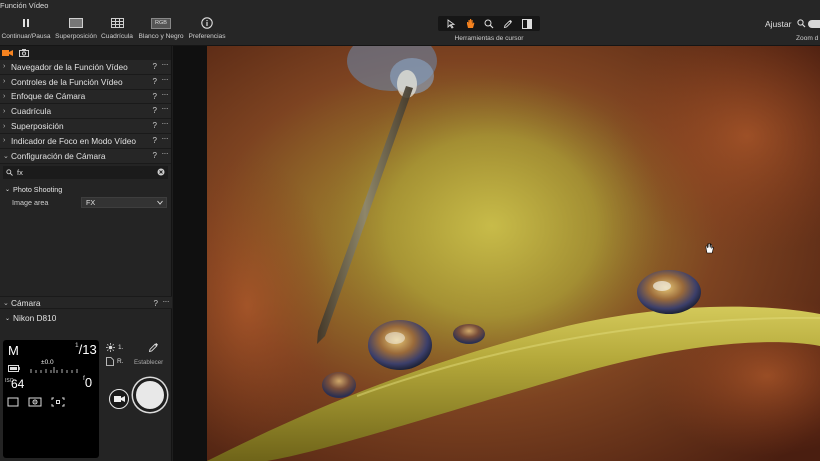 The height and width of the screenshot is (461, 820). I want to click on preferences-label: Preferencias, so click(207, 36).